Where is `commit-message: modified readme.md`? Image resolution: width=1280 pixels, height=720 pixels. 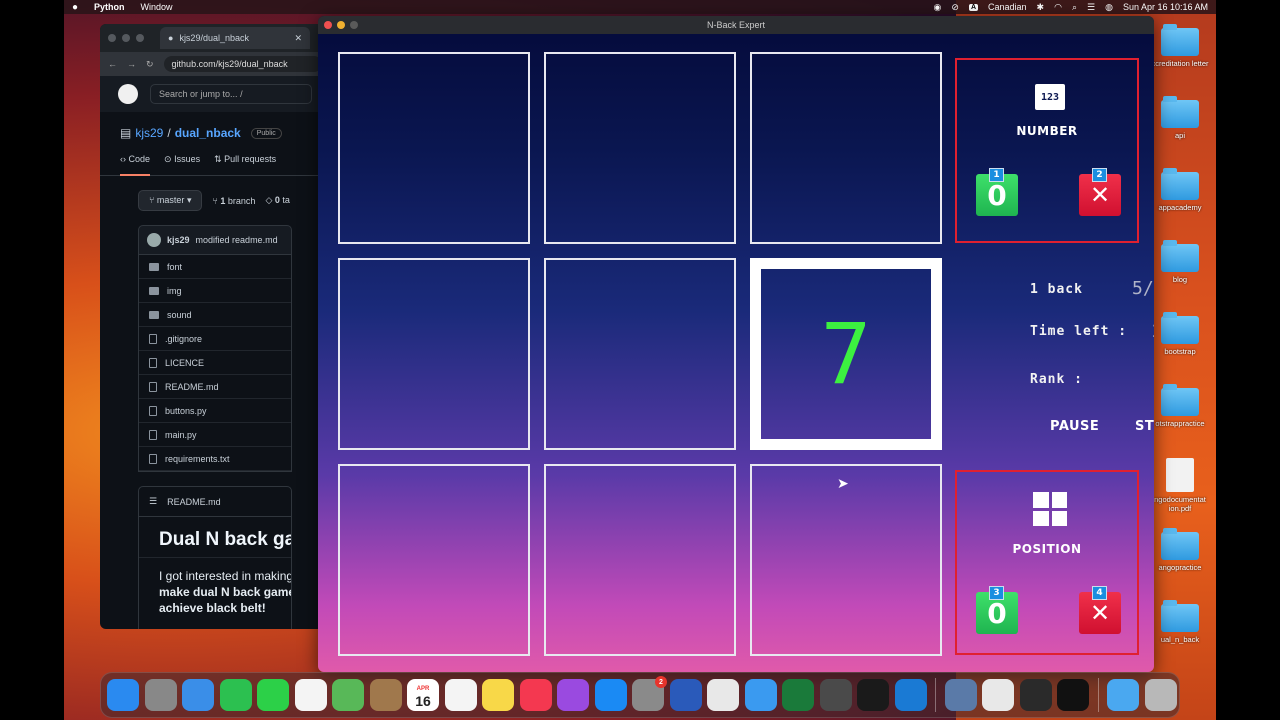
commit-message: modified readme.md is located at coordinates (237, 240).